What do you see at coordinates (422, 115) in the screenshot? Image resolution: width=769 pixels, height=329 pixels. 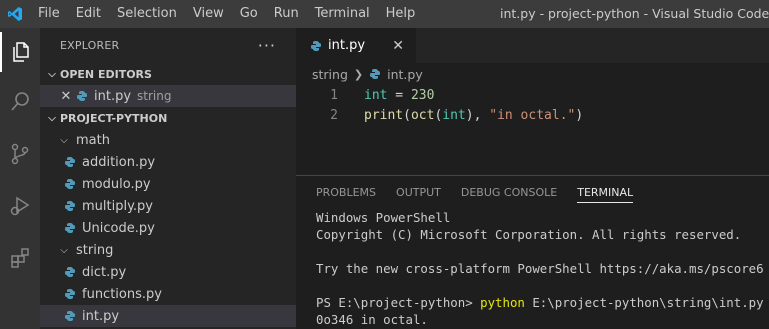 I see `code-token: oct` at bounding box center [422, 115].